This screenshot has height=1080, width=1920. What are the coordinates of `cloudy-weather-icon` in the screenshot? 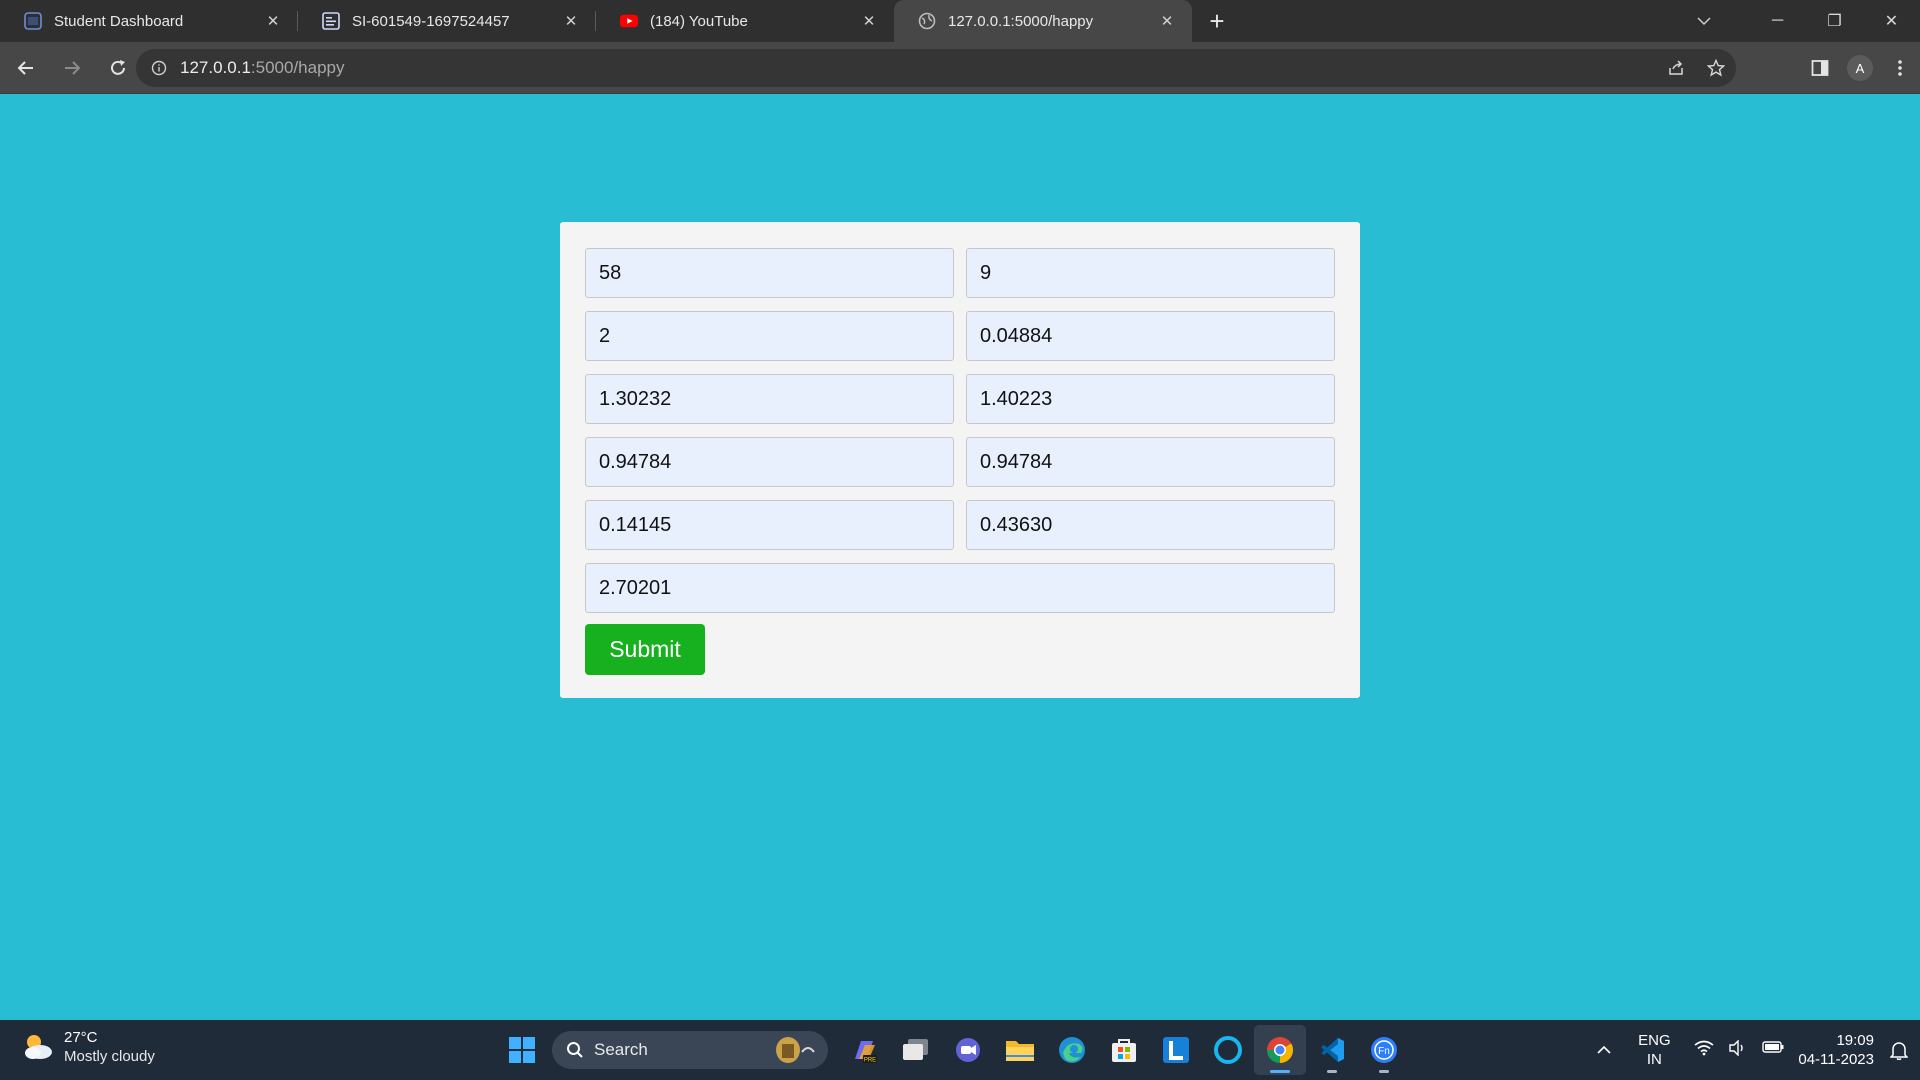 It's located at (38, 1047).